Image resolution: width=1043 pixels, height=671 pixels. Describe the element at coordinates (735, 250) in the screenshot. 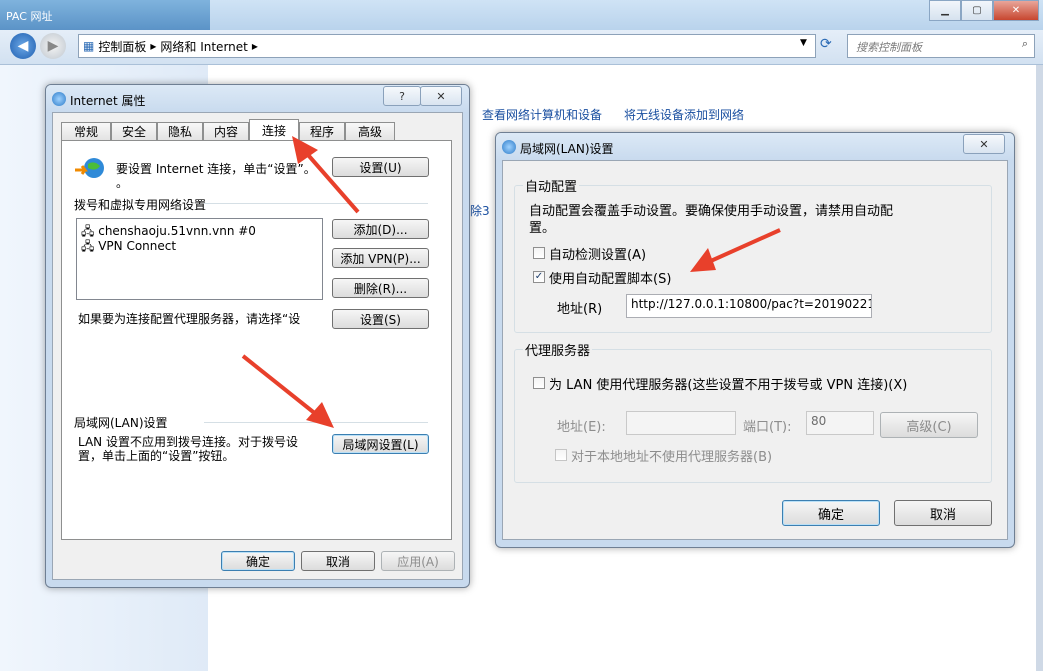

I see `arrow-to-use-script-checkbox` at that location.